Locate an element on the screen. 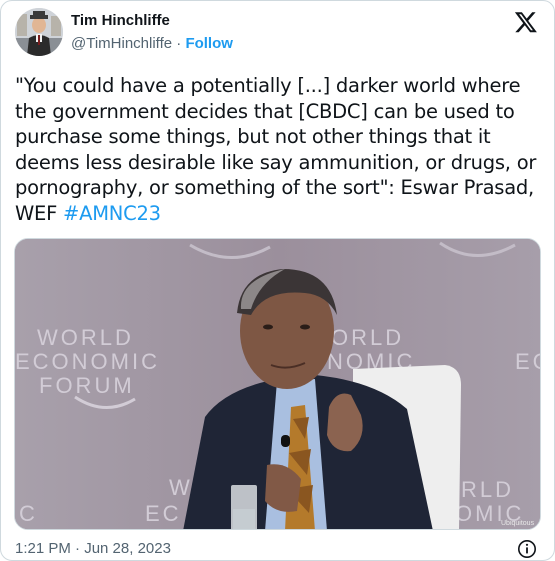  wef-logo-line: FORUM is located at coordinates (87, 385).